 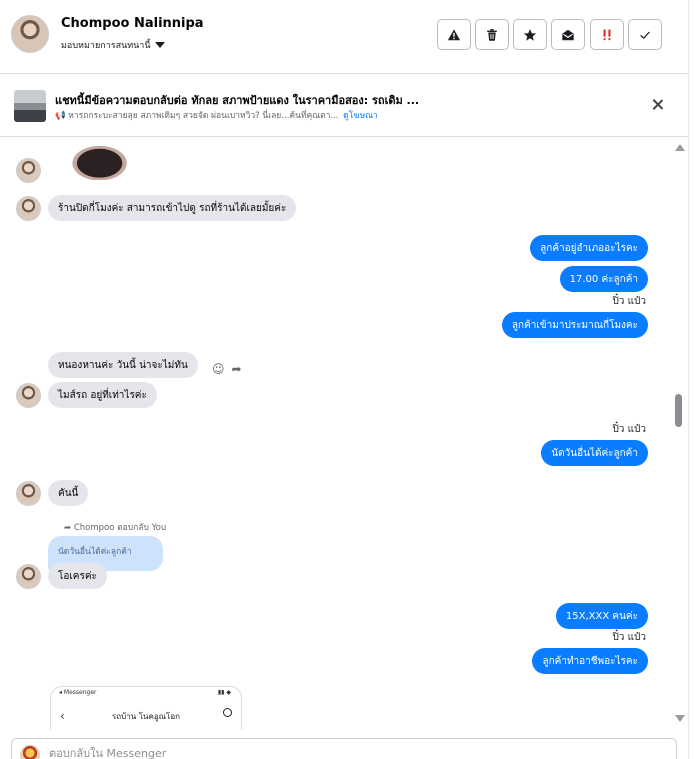 I want to click on outgoing-message: ลูกค้าทำอาชีพอะไรคะ, so click(x=590, y=661).